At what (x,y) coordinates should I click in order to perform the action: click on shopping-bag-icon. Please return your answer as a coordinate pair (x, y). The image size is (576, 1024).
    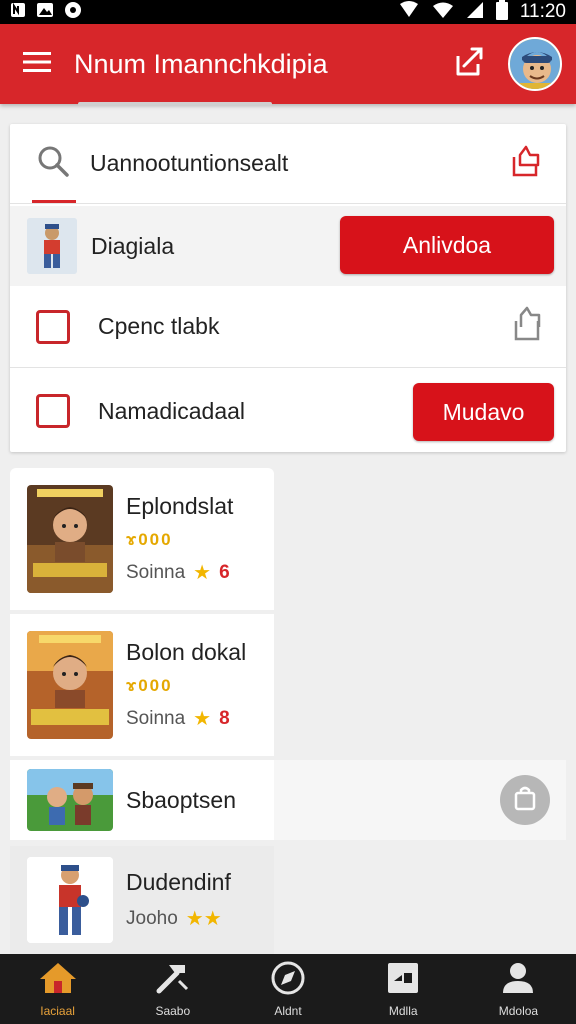
    Looking at the image, I should click on (525, 800).